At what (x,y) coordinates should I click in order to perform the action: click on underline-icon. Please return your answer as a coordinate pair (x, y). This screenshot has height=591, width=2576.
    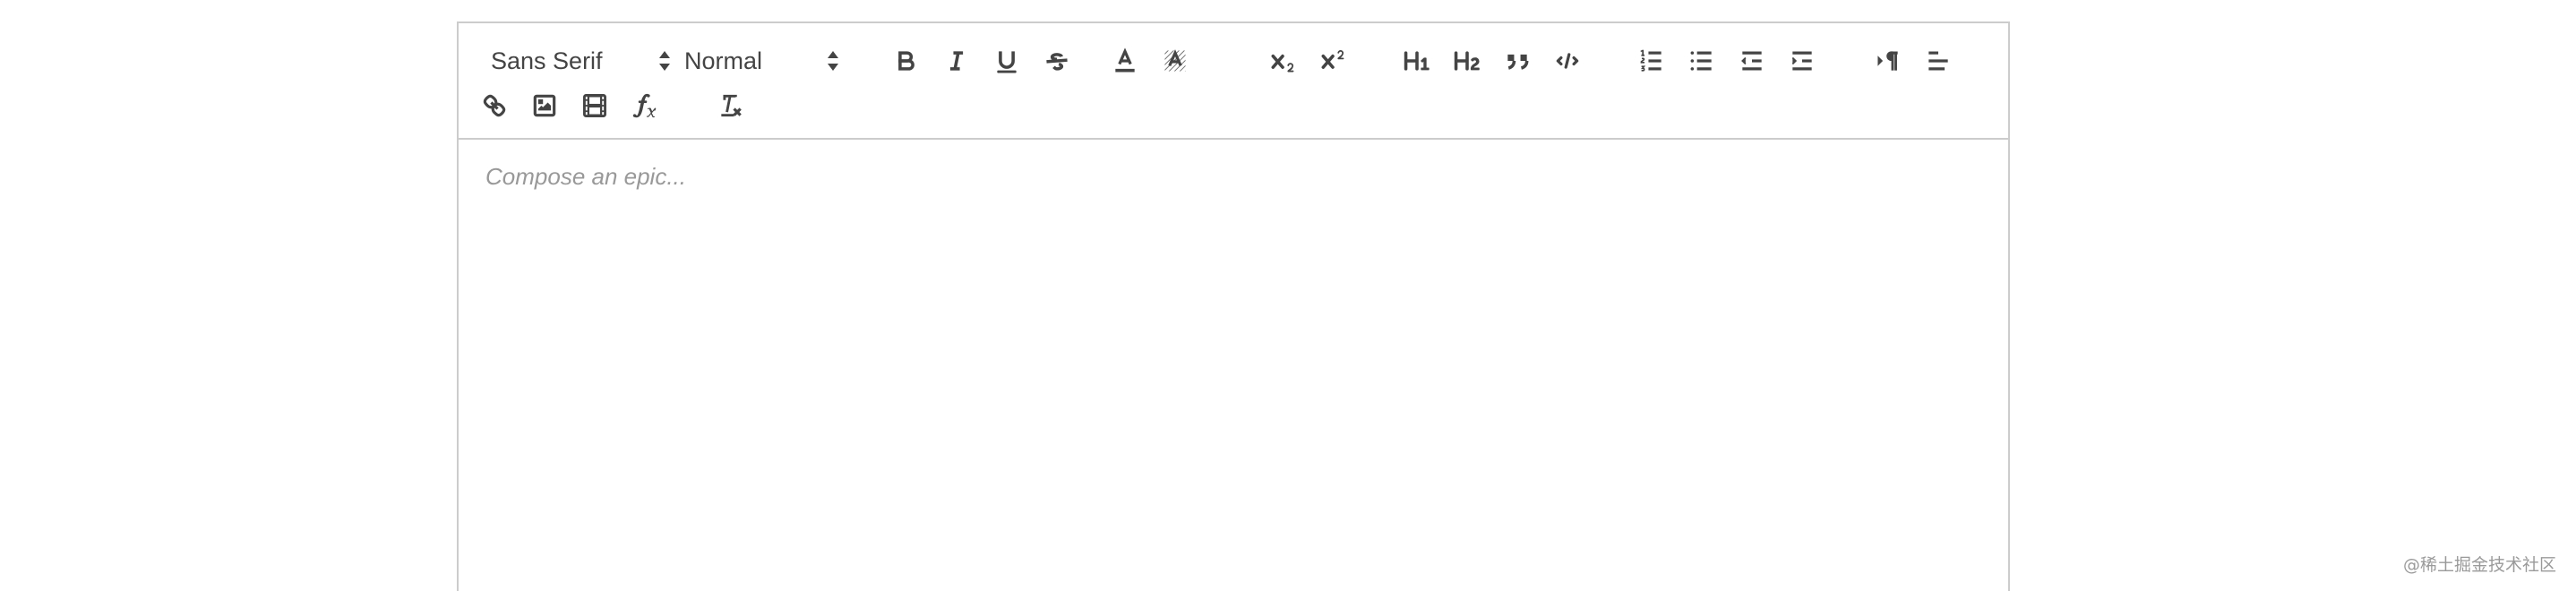
    Looking at the image, I should click on (1007, 62).